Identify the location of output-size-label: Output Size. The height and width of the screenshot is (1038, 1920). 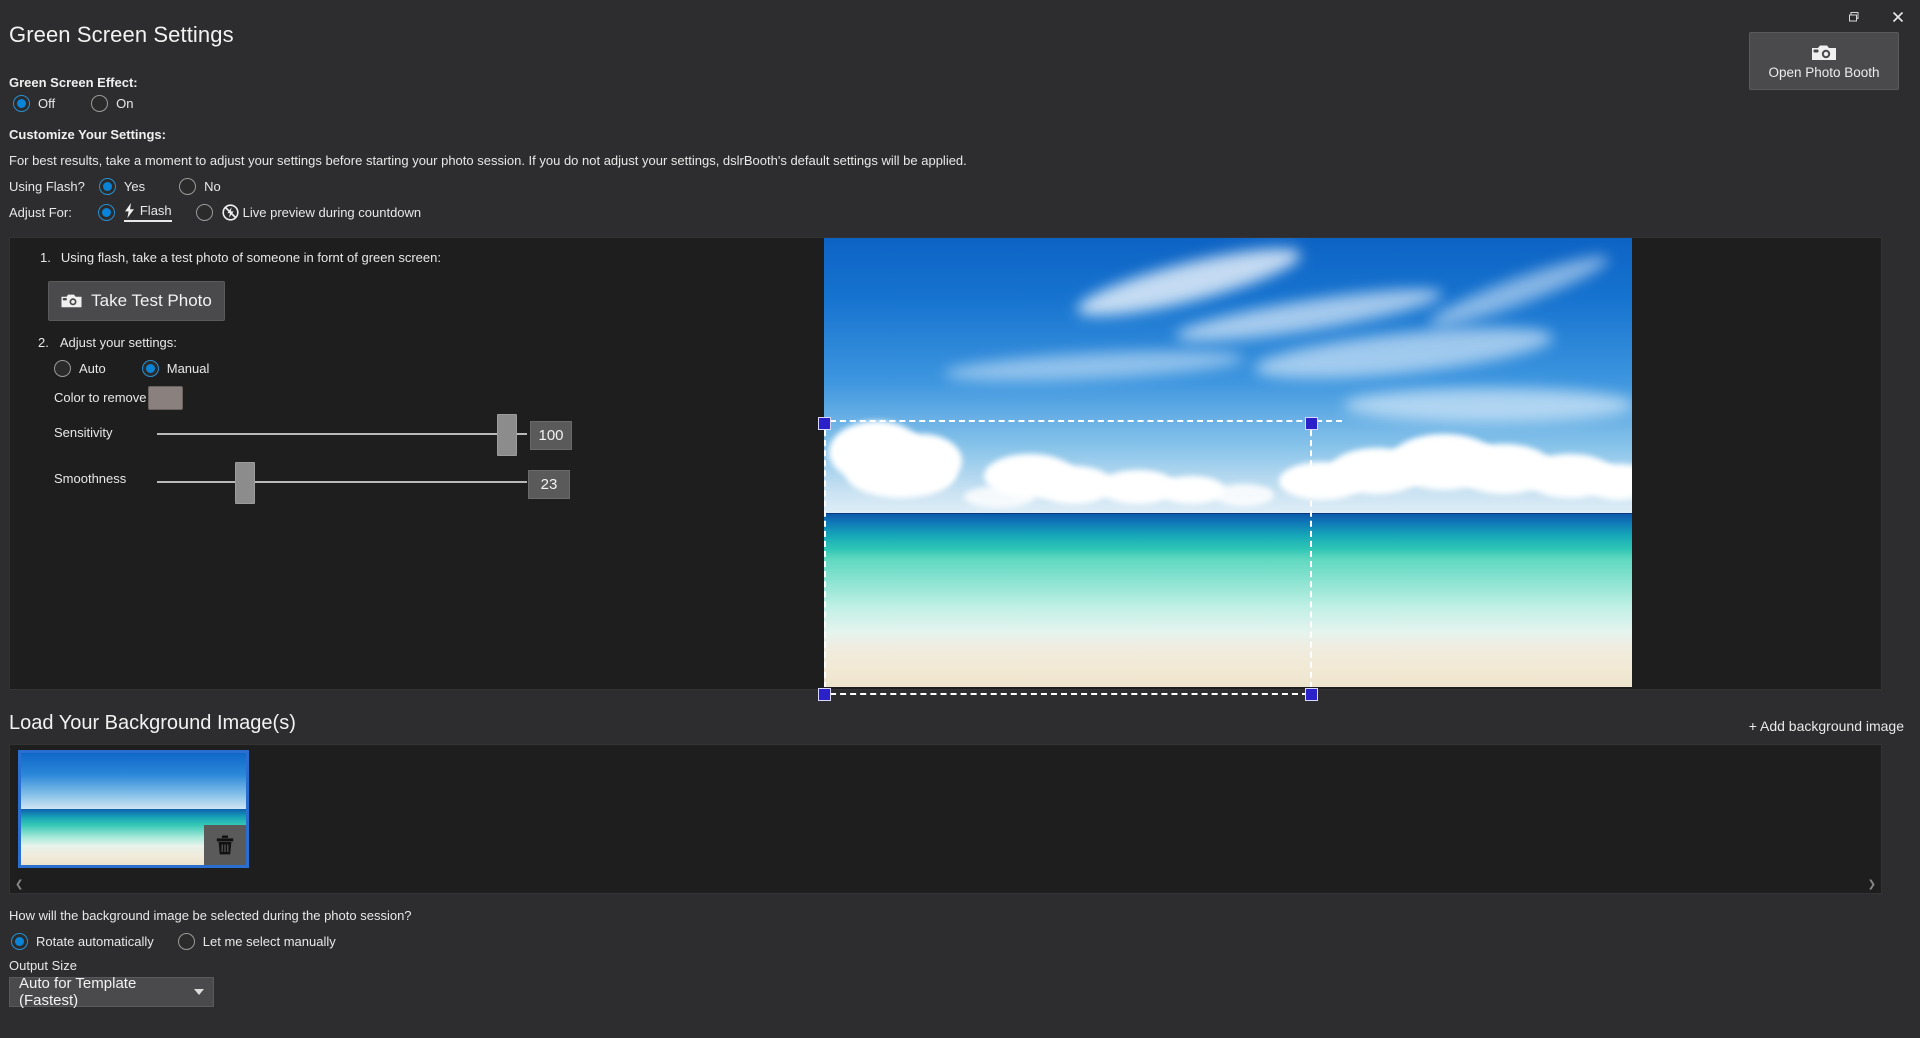
(43, 965).